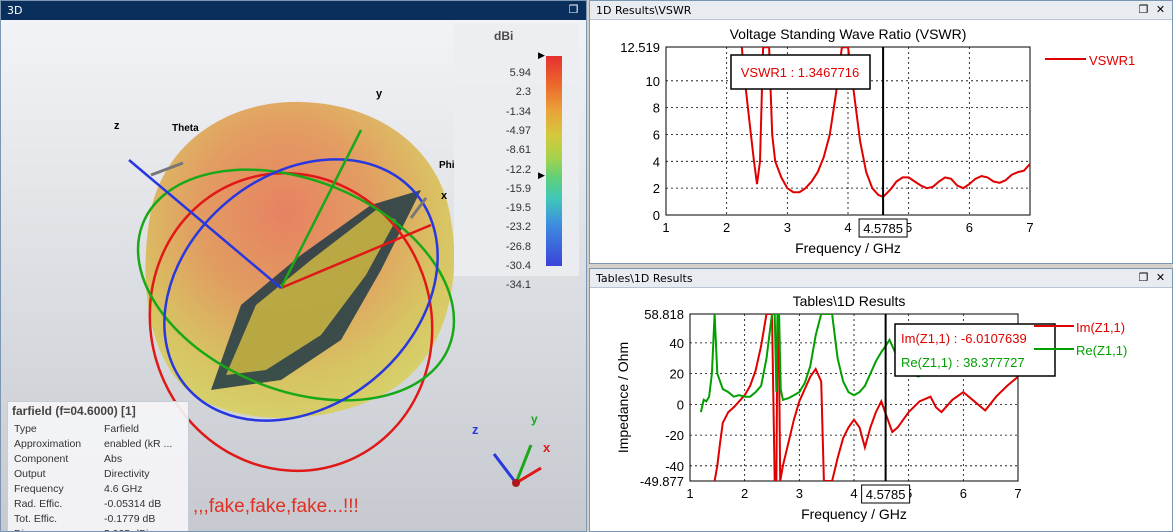 This screenshot has width=1173, height=532. Describe the element at coordinates (881, 278) in the screenshot. I see `panel-tables-titlebar: Tables\1D Results ❐ ✕` at that location.